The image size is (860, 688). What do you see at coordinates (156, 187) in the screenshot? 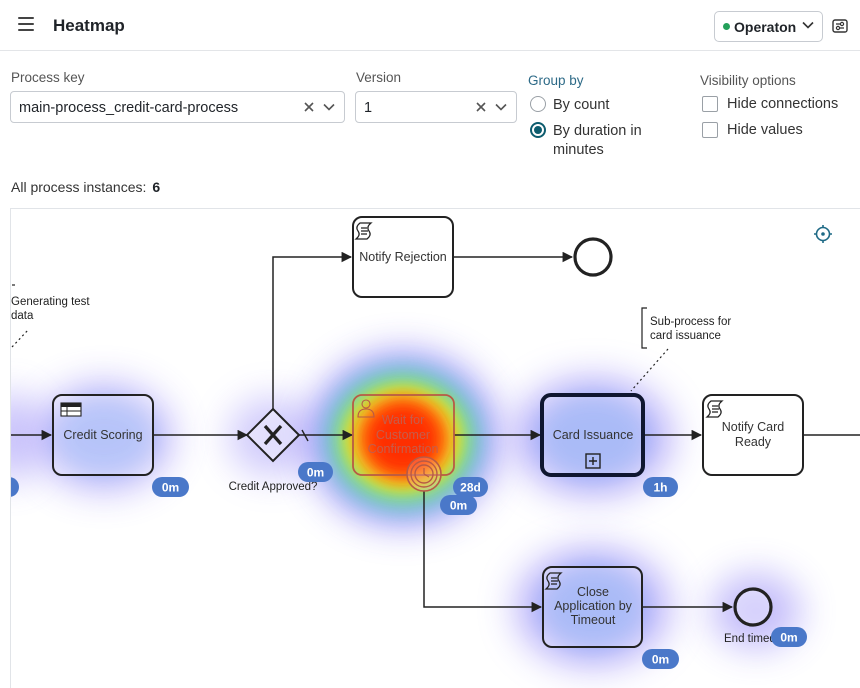
I see `instances-count: 6` at bounding box center [156, 187].